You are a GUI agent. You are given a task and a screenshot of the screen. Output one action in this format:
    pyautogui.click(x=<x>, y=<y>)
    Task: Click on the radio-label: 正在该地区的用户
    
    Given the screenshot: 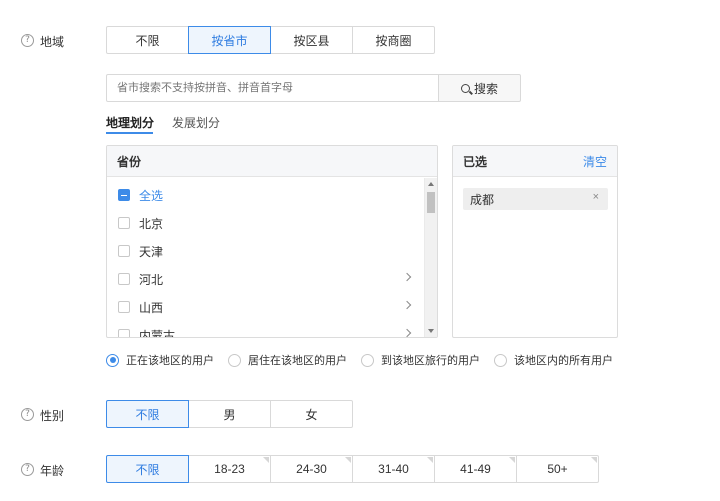 What is the action you would take?
    pyautogui.click(x=170, y=361)
    